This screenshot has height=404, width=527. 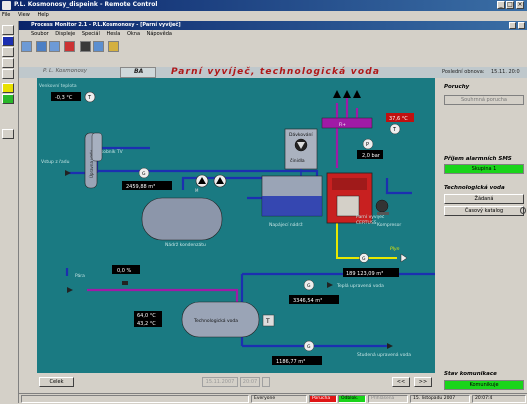 What do you see at coordinates (301, 134) in the screenshot?
I see `doser-label: Dávkování` at bounding box center [301, 134].